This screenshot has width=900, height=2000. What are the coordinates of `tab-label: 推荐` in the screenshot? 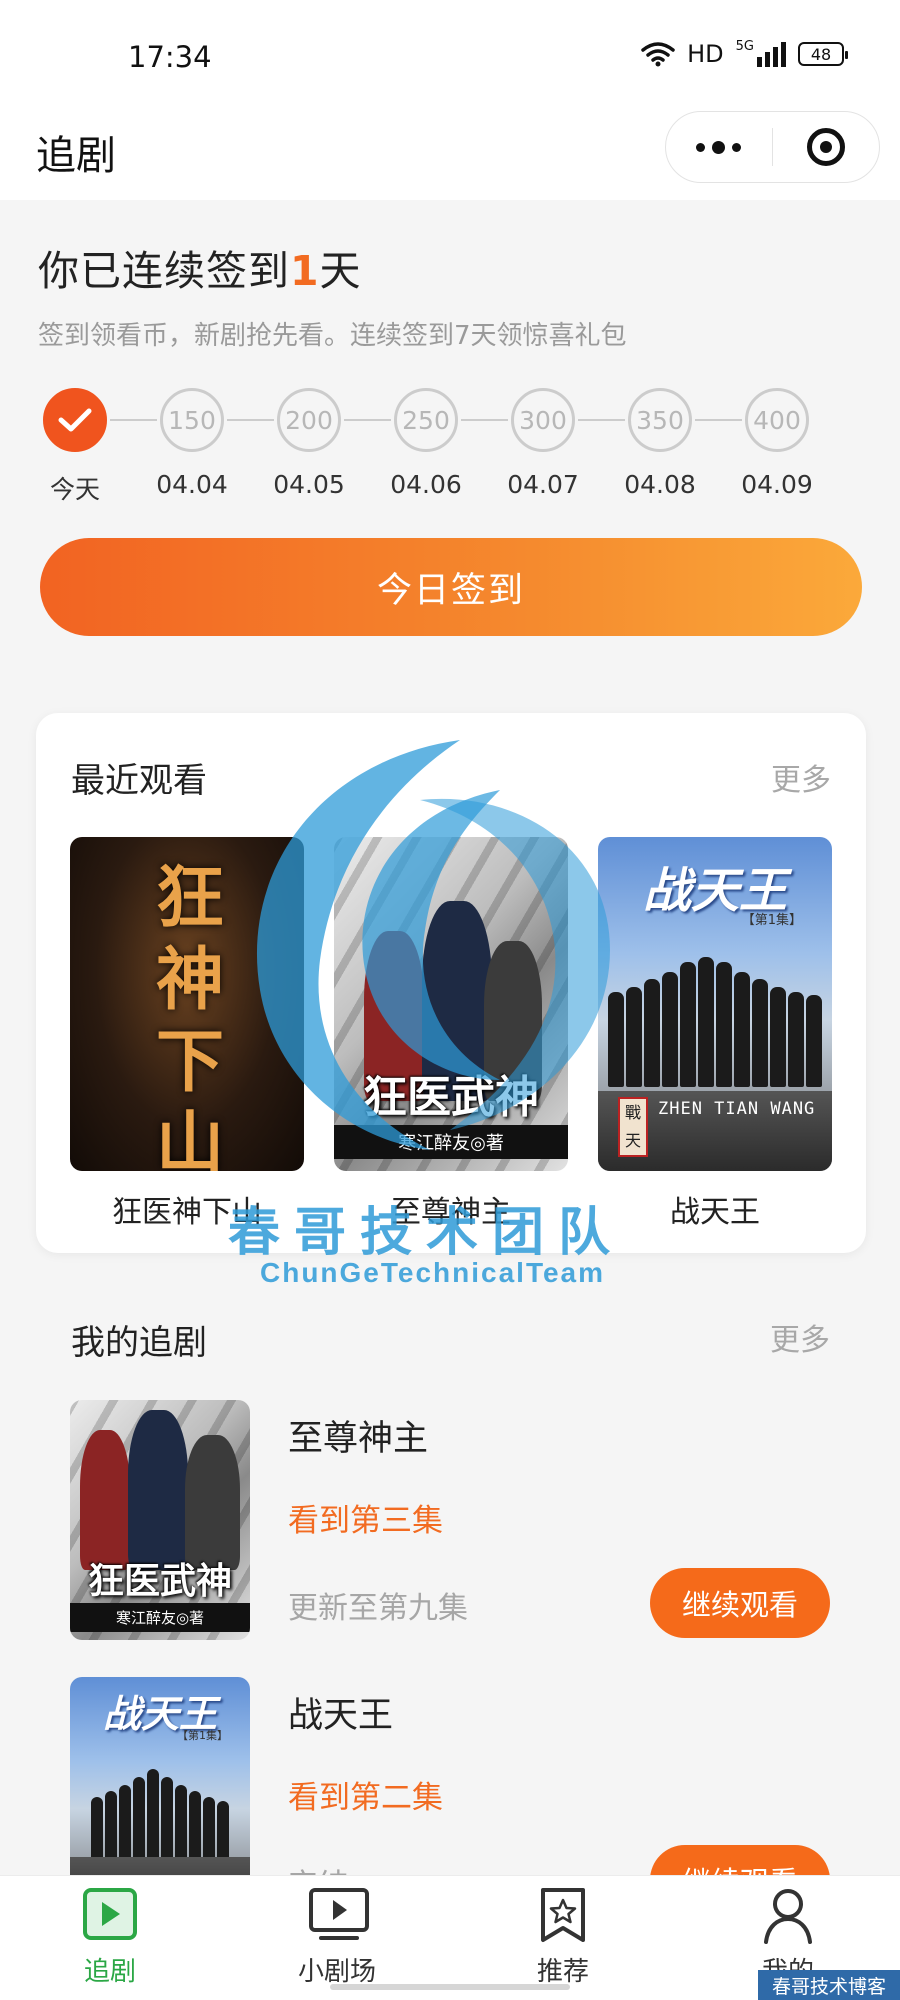 It's located at (562, 1972).